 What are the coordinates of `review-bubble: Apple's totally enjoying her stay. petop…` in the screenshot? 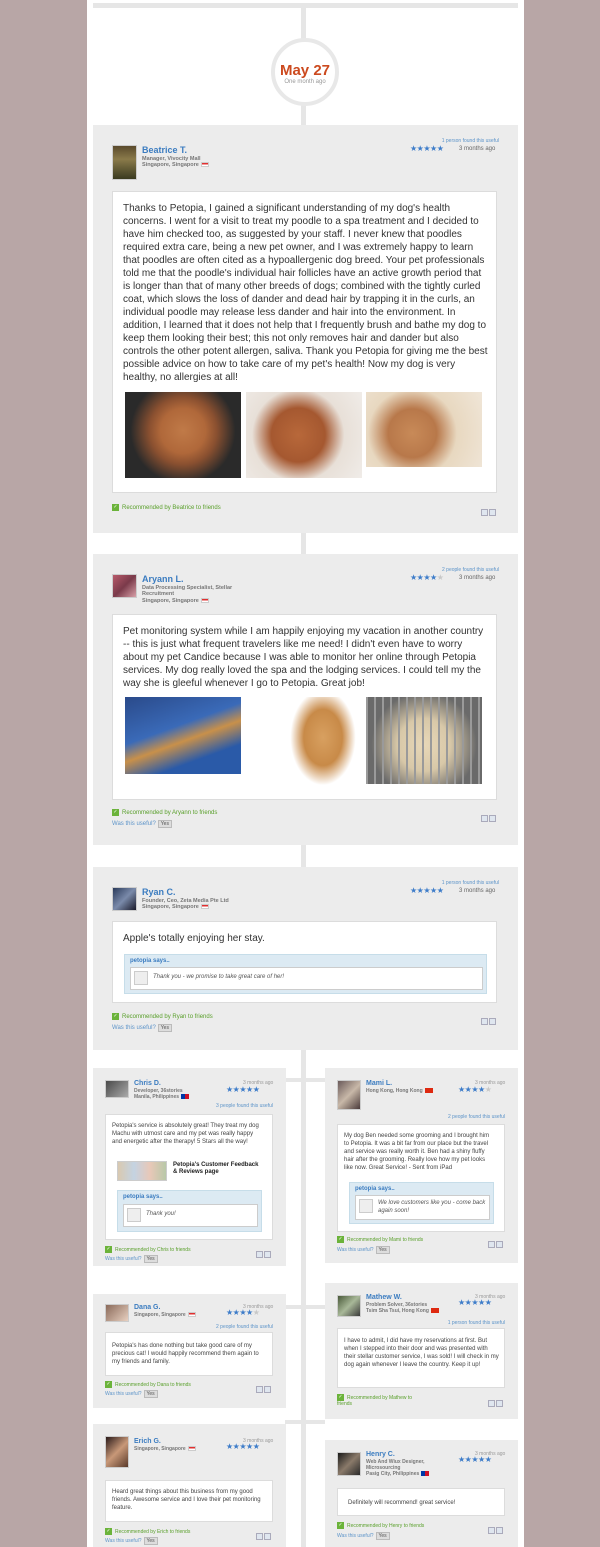 It's located at (304, 962).